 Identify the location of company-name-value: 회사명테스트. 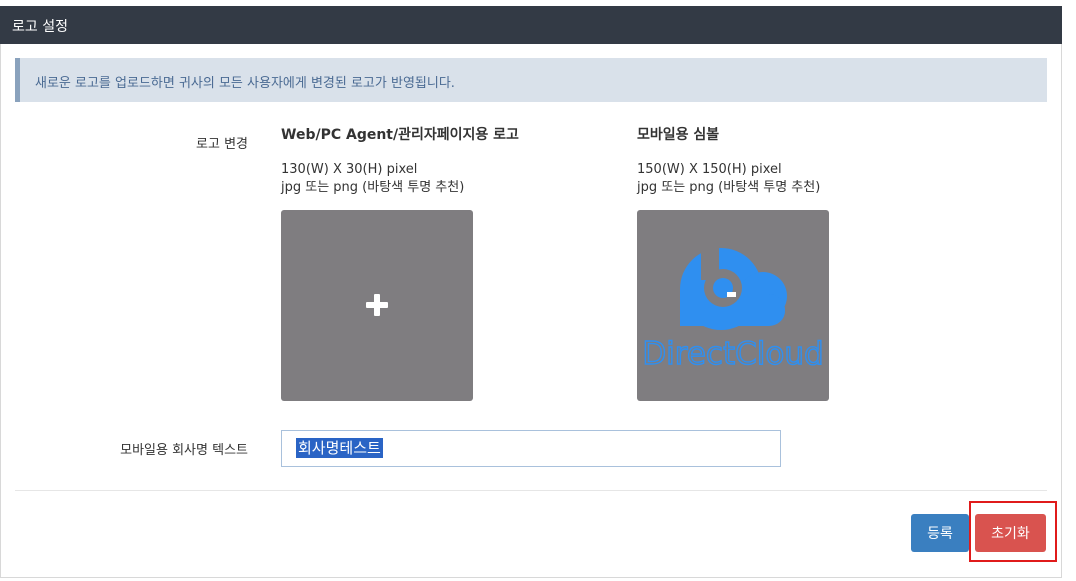
(339, 448).